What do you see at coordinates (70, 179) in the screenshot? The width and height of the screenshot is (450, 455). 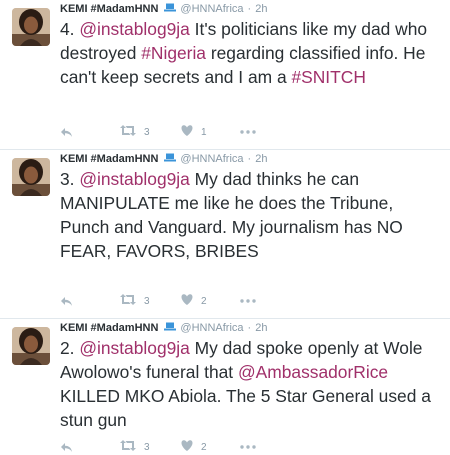 I see `tweet-text-segment: 3.` at bounding box center [70, 179].